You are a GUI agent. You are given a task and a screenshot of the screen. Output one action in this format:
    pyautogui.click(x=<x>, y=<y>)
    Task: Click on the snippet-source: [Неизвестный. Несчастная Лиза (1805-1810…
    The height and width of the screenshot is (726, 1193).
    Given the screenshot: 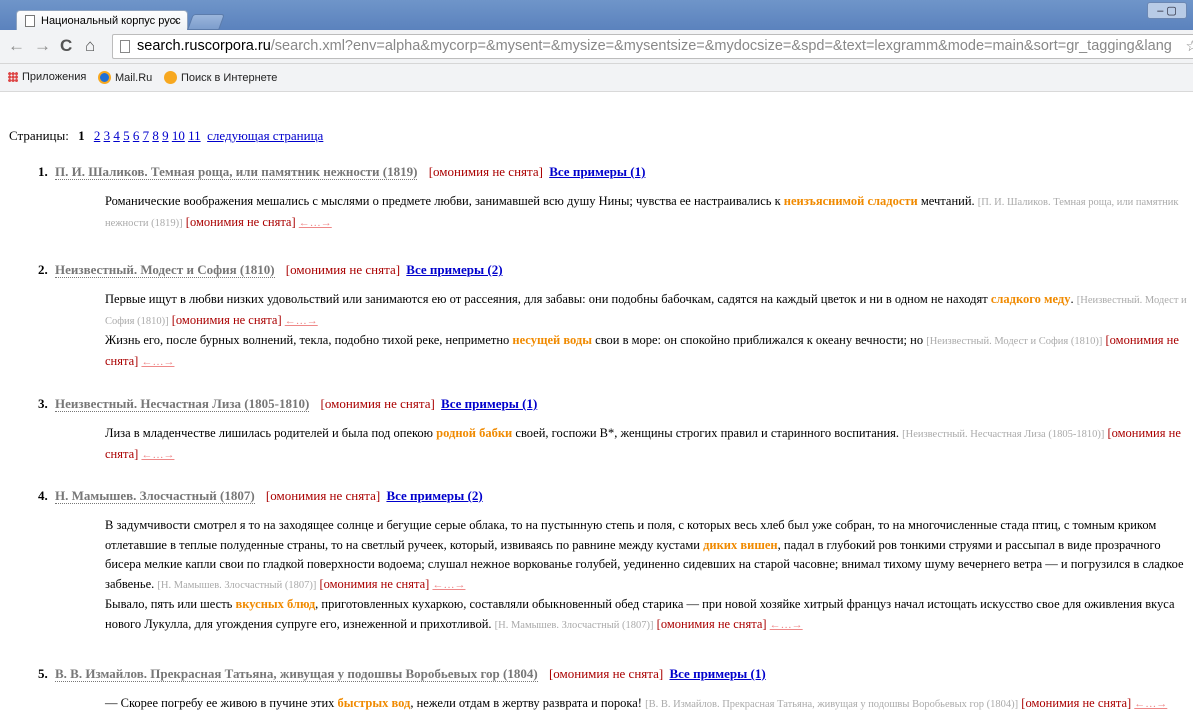 What is the action you would take?
    pyautogui.click(x=1003, y=434)
    